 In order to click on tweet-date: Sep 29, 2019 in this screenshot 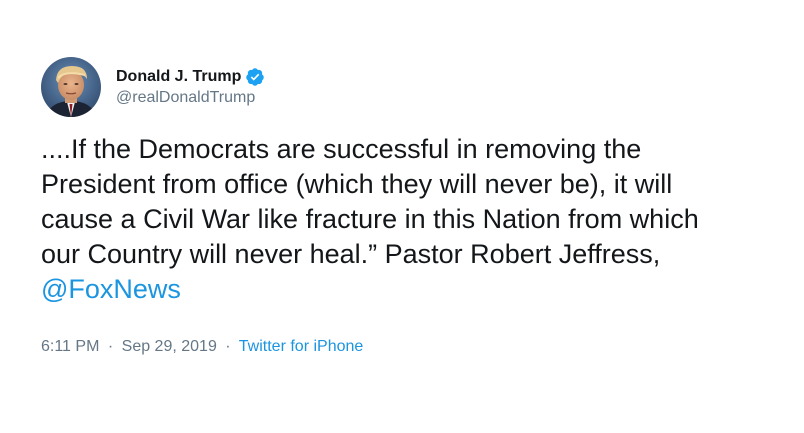, I will do `click(169, 346)`.